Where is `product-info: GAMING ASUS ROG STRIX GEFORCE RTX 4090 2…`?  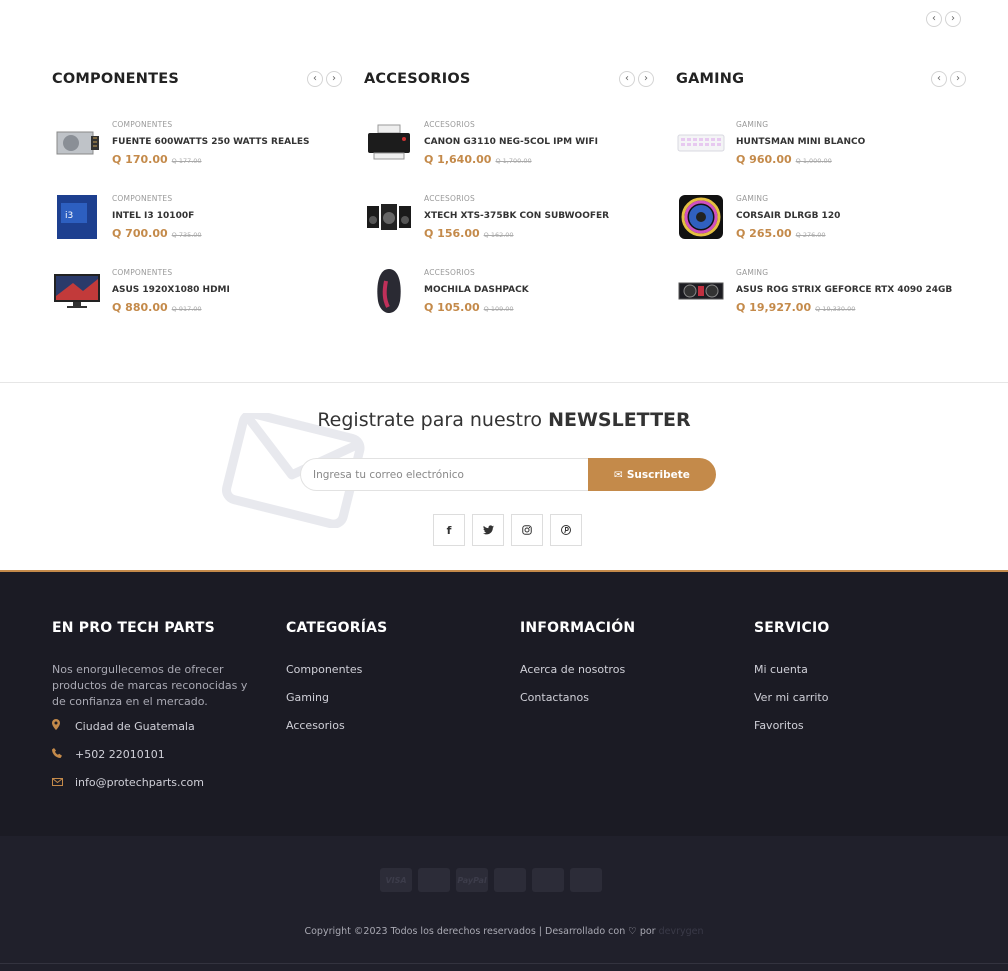
product-info: GAMING ASUS ROG STRIX GEFORCE RTX 4090 2… is located at coordinates (844, 290).